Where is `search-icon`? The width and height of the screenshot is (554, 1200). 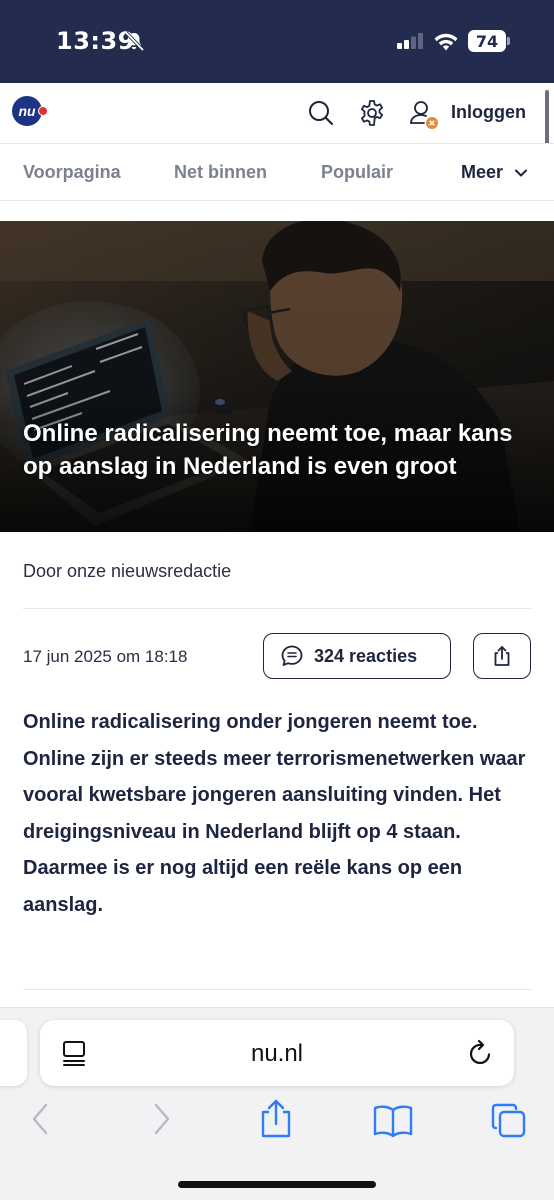
search-icon is located at coordinates (321, 113).